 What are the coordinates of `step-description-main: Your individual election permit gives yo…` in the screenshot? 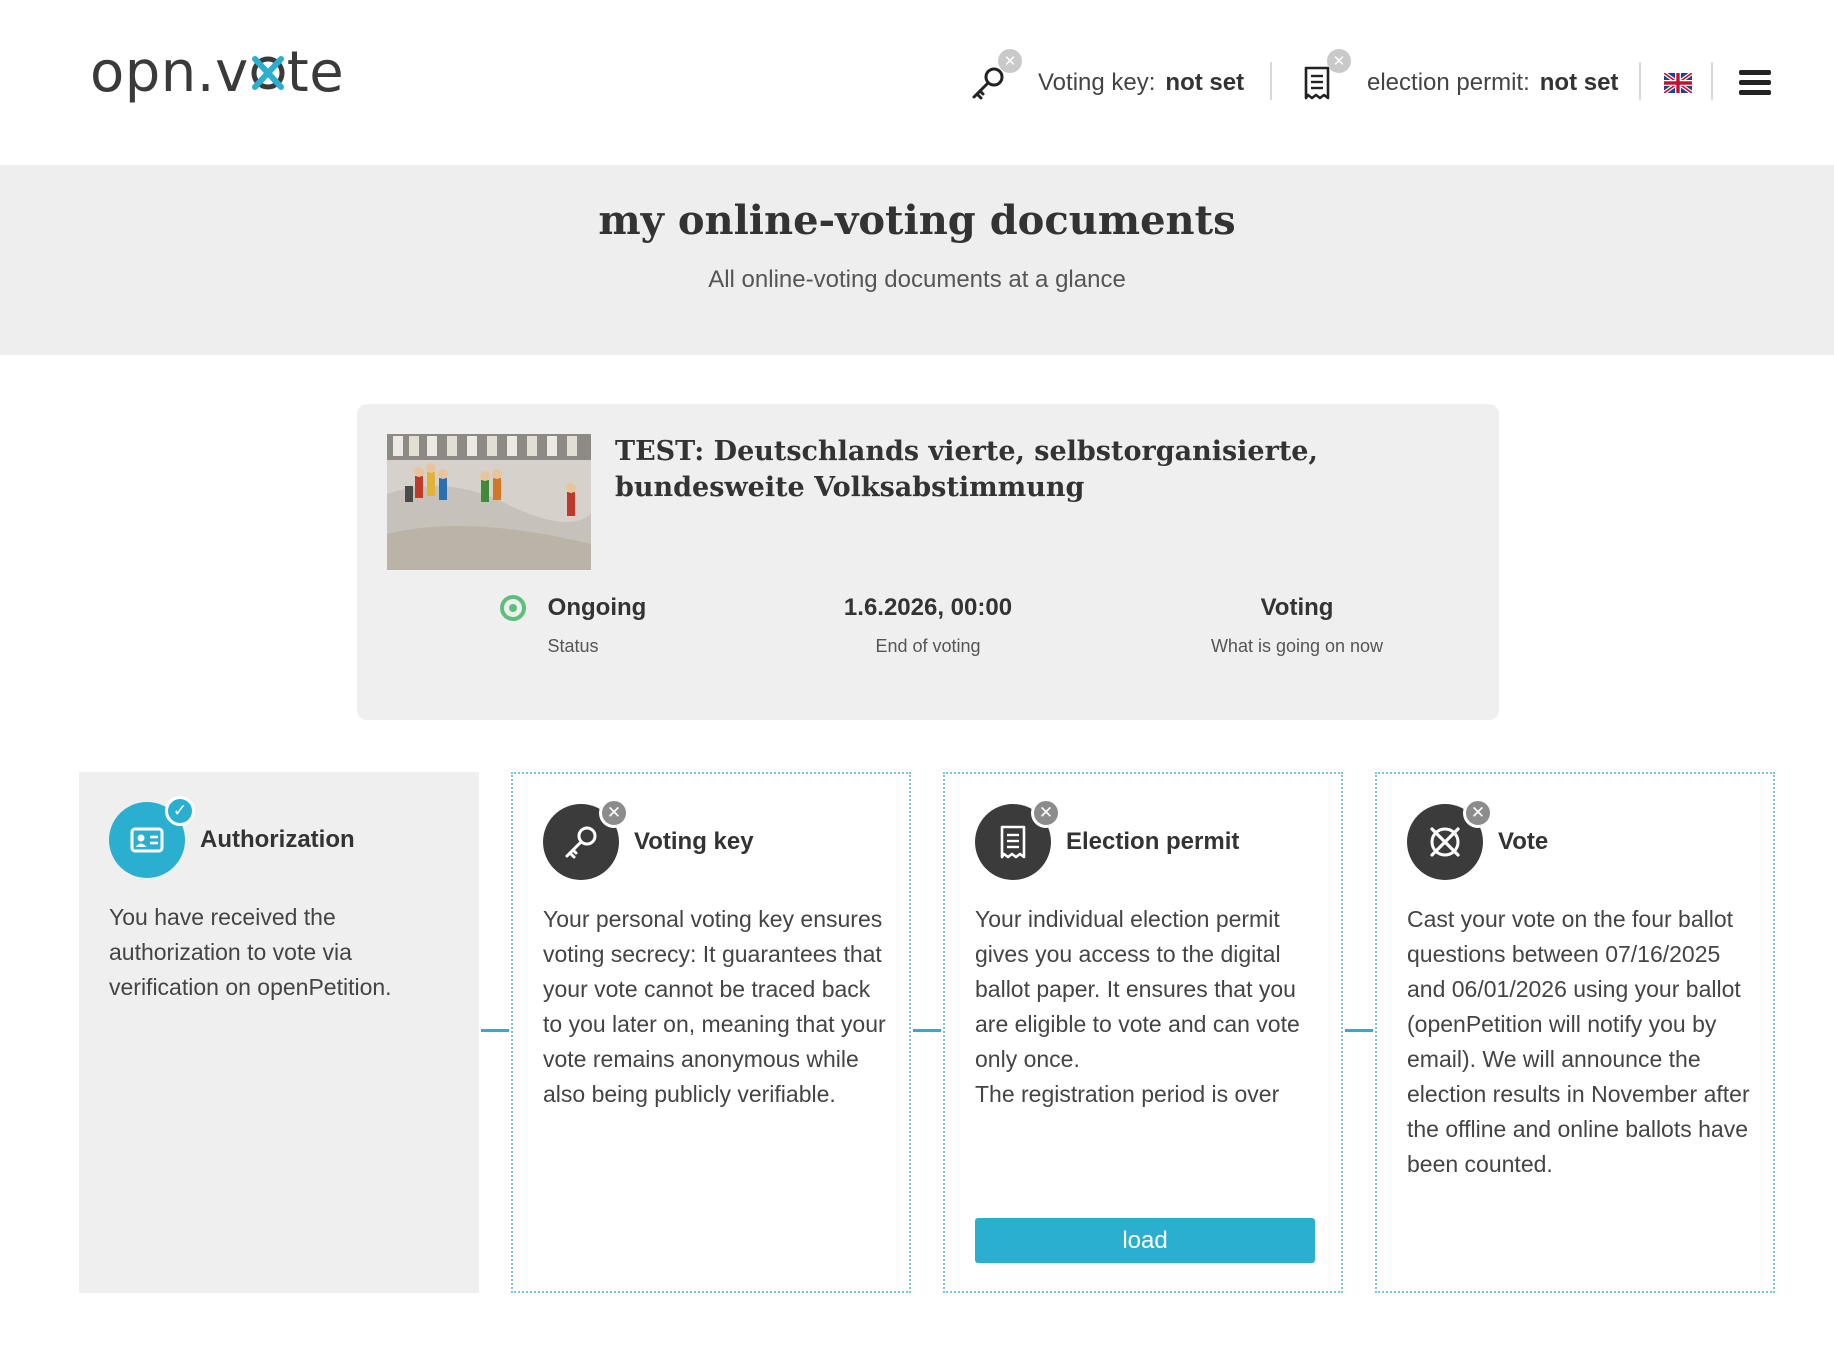 It's located at (1137, 989).